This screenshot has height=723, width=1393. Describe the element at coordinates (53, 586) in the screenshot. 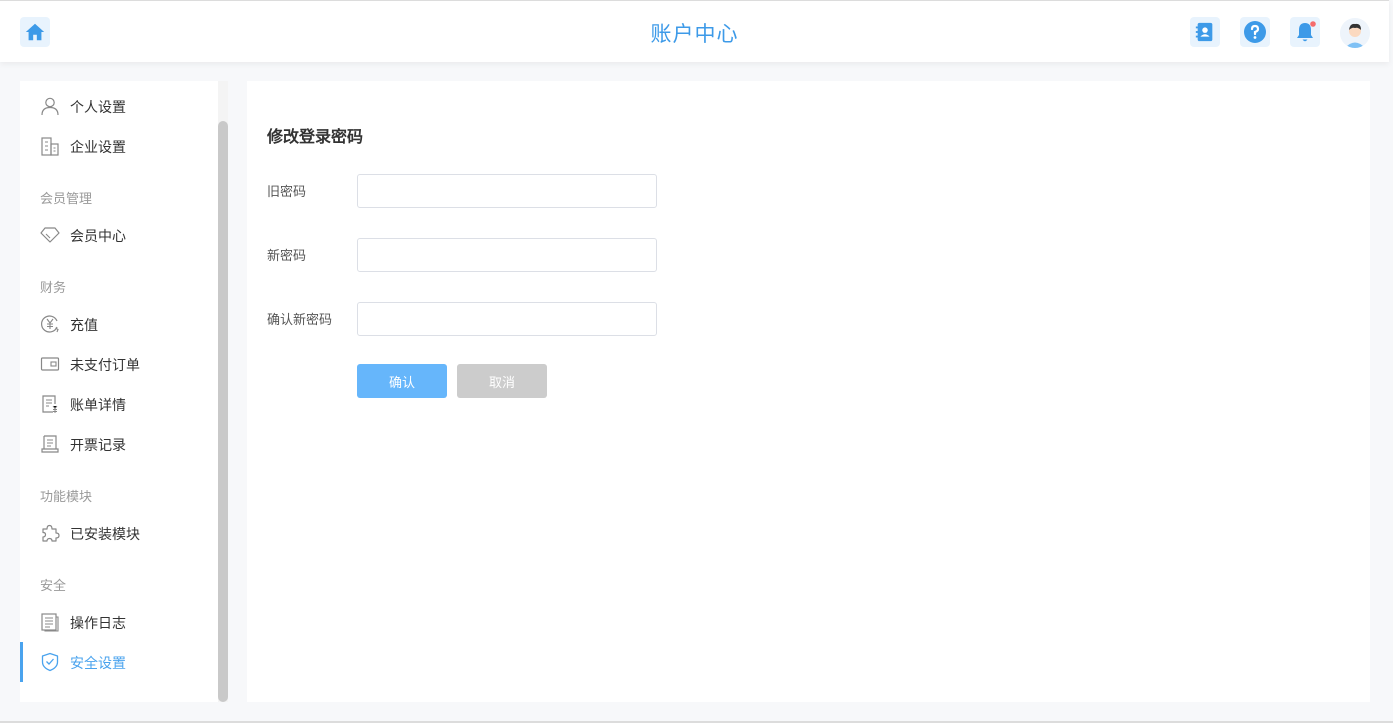

I see `group-label-security: 安全` at that location.